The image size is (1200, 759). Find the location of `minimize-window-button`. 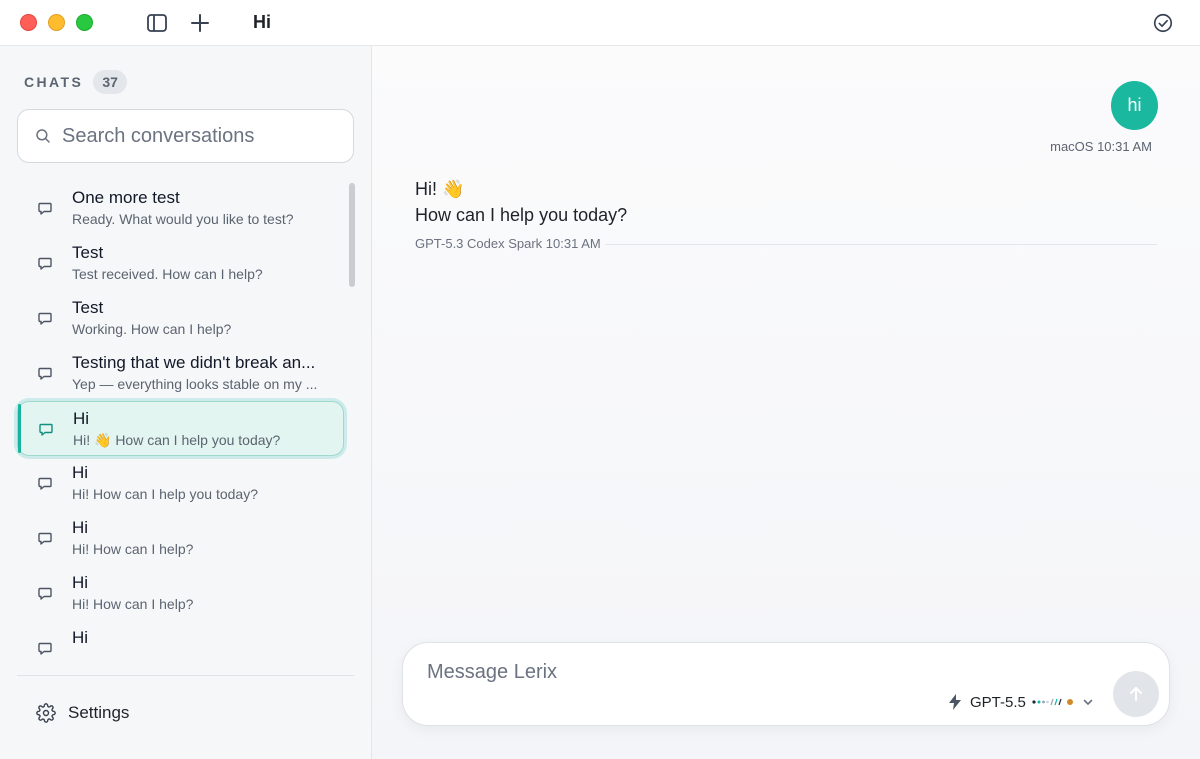

minimize-window-button is located at coordinates (56, 22).